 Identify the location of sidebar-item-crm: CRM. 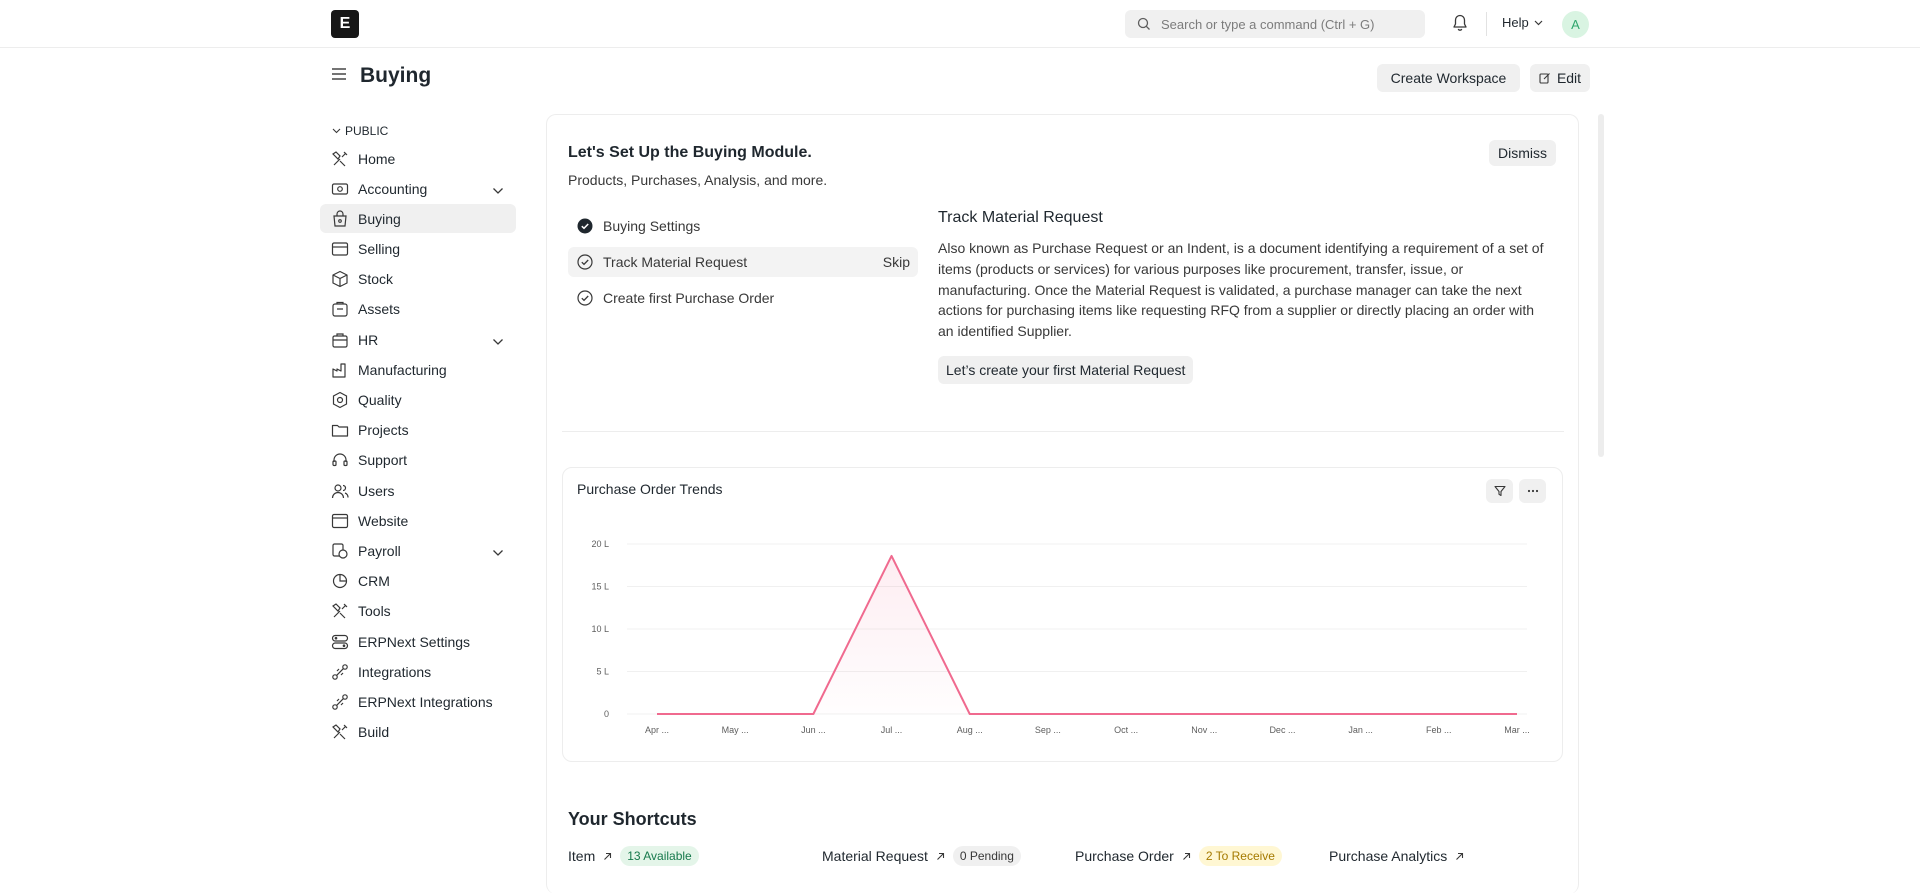
(418, 581).